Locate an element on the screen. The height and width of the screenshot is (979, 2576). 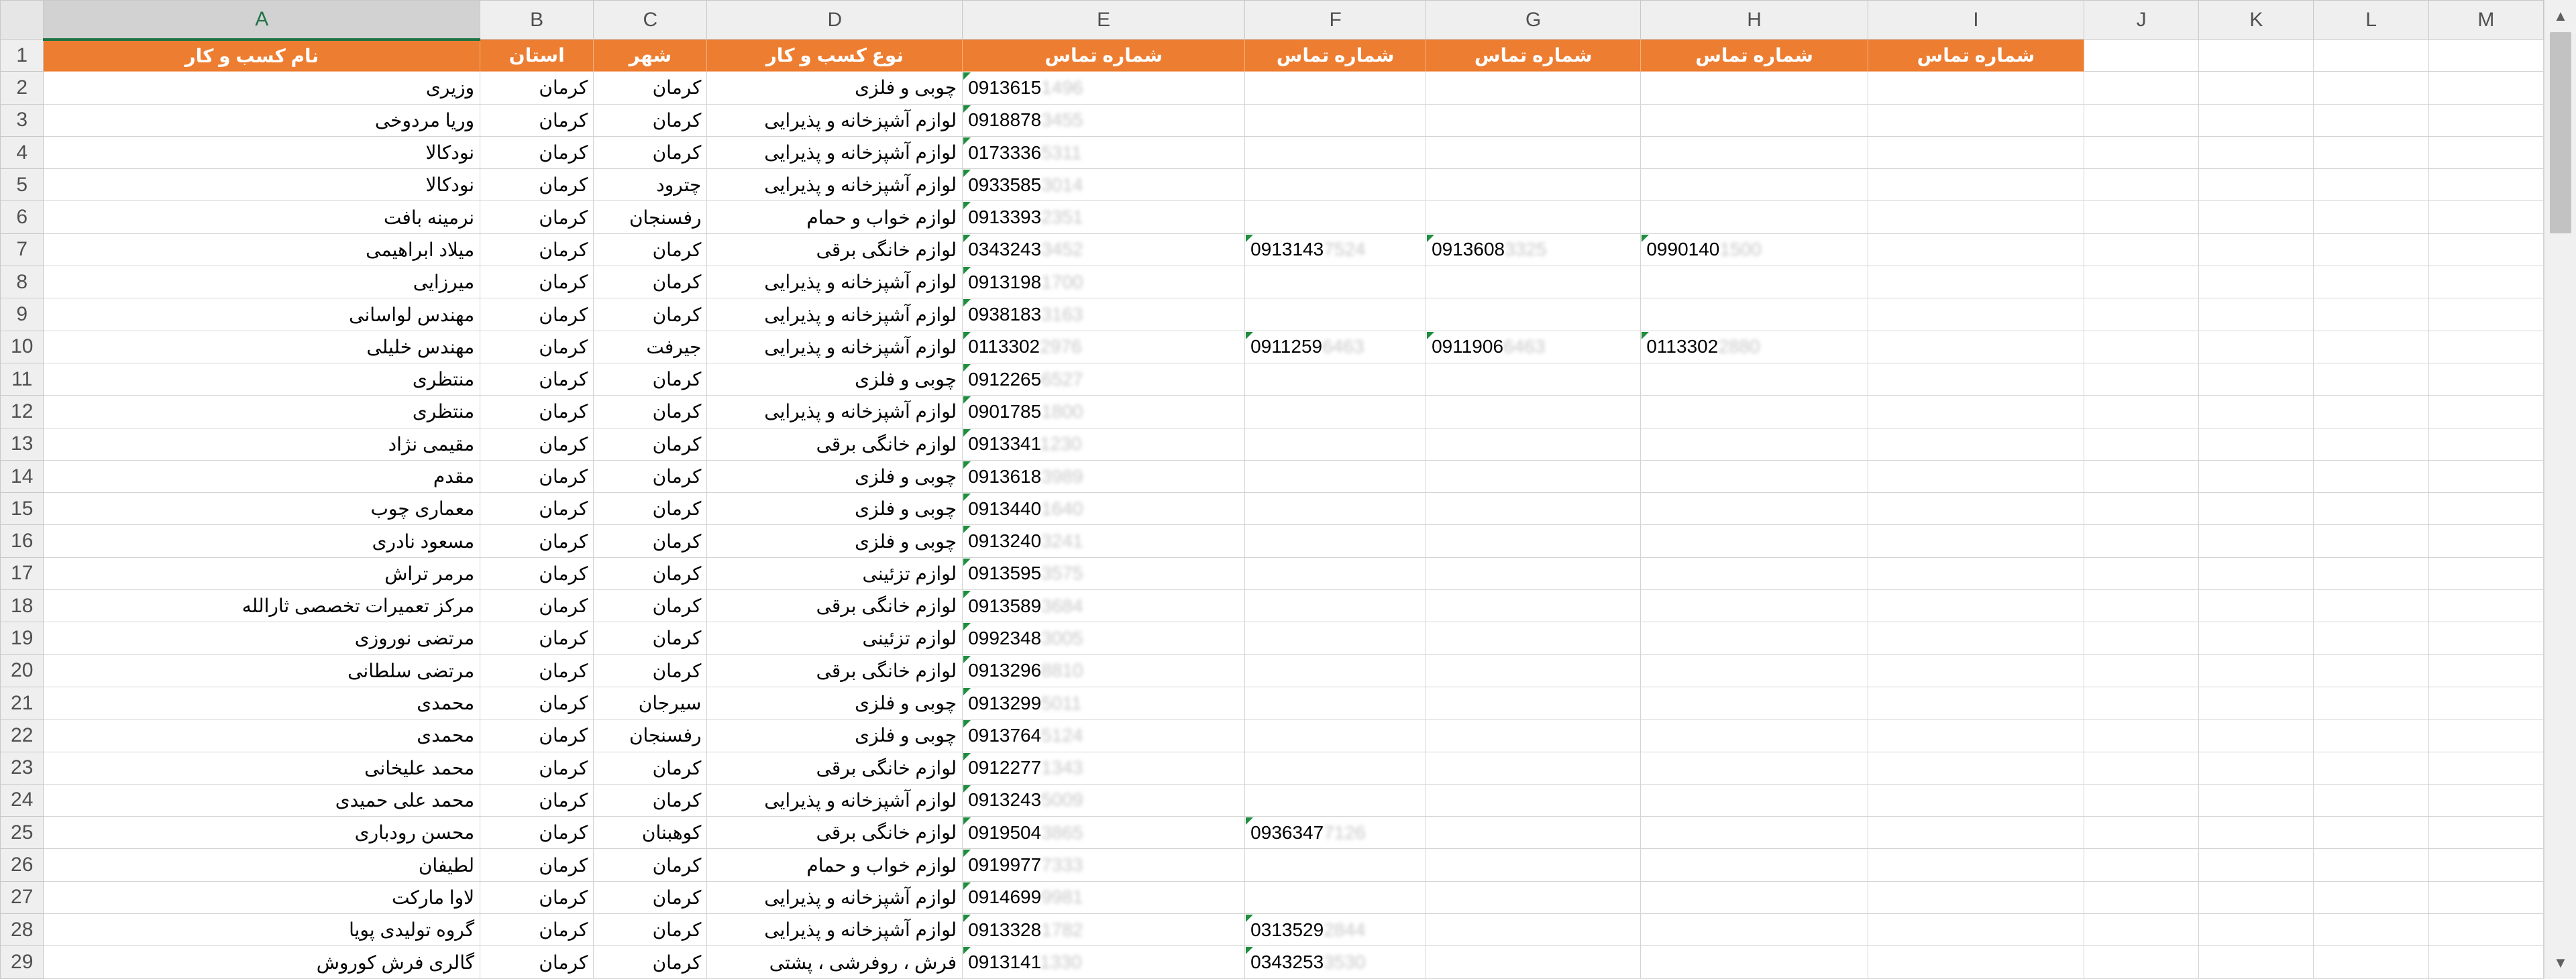
row-header: 9 is located at coordinates (22, 315).